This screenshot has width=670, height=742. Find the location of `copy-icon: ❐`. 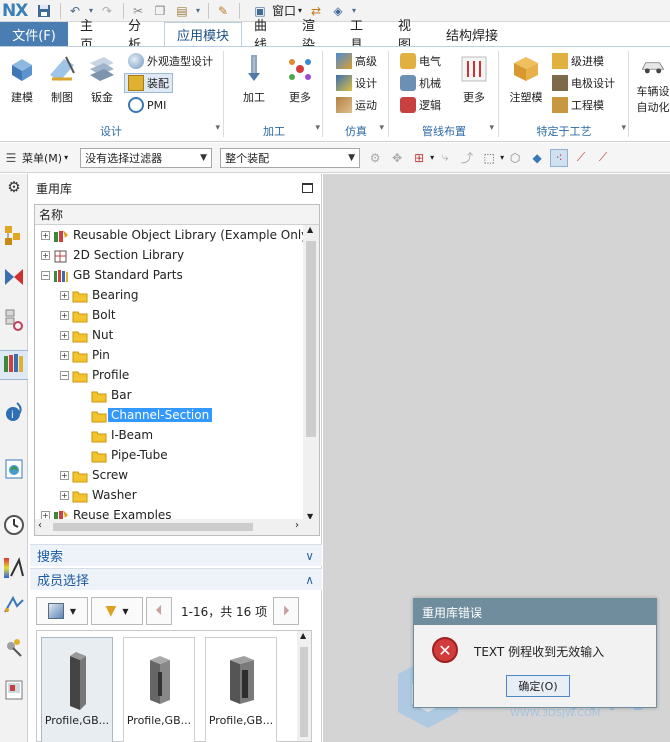

copy-icon: ❐ is located at coordinates (160, 11).